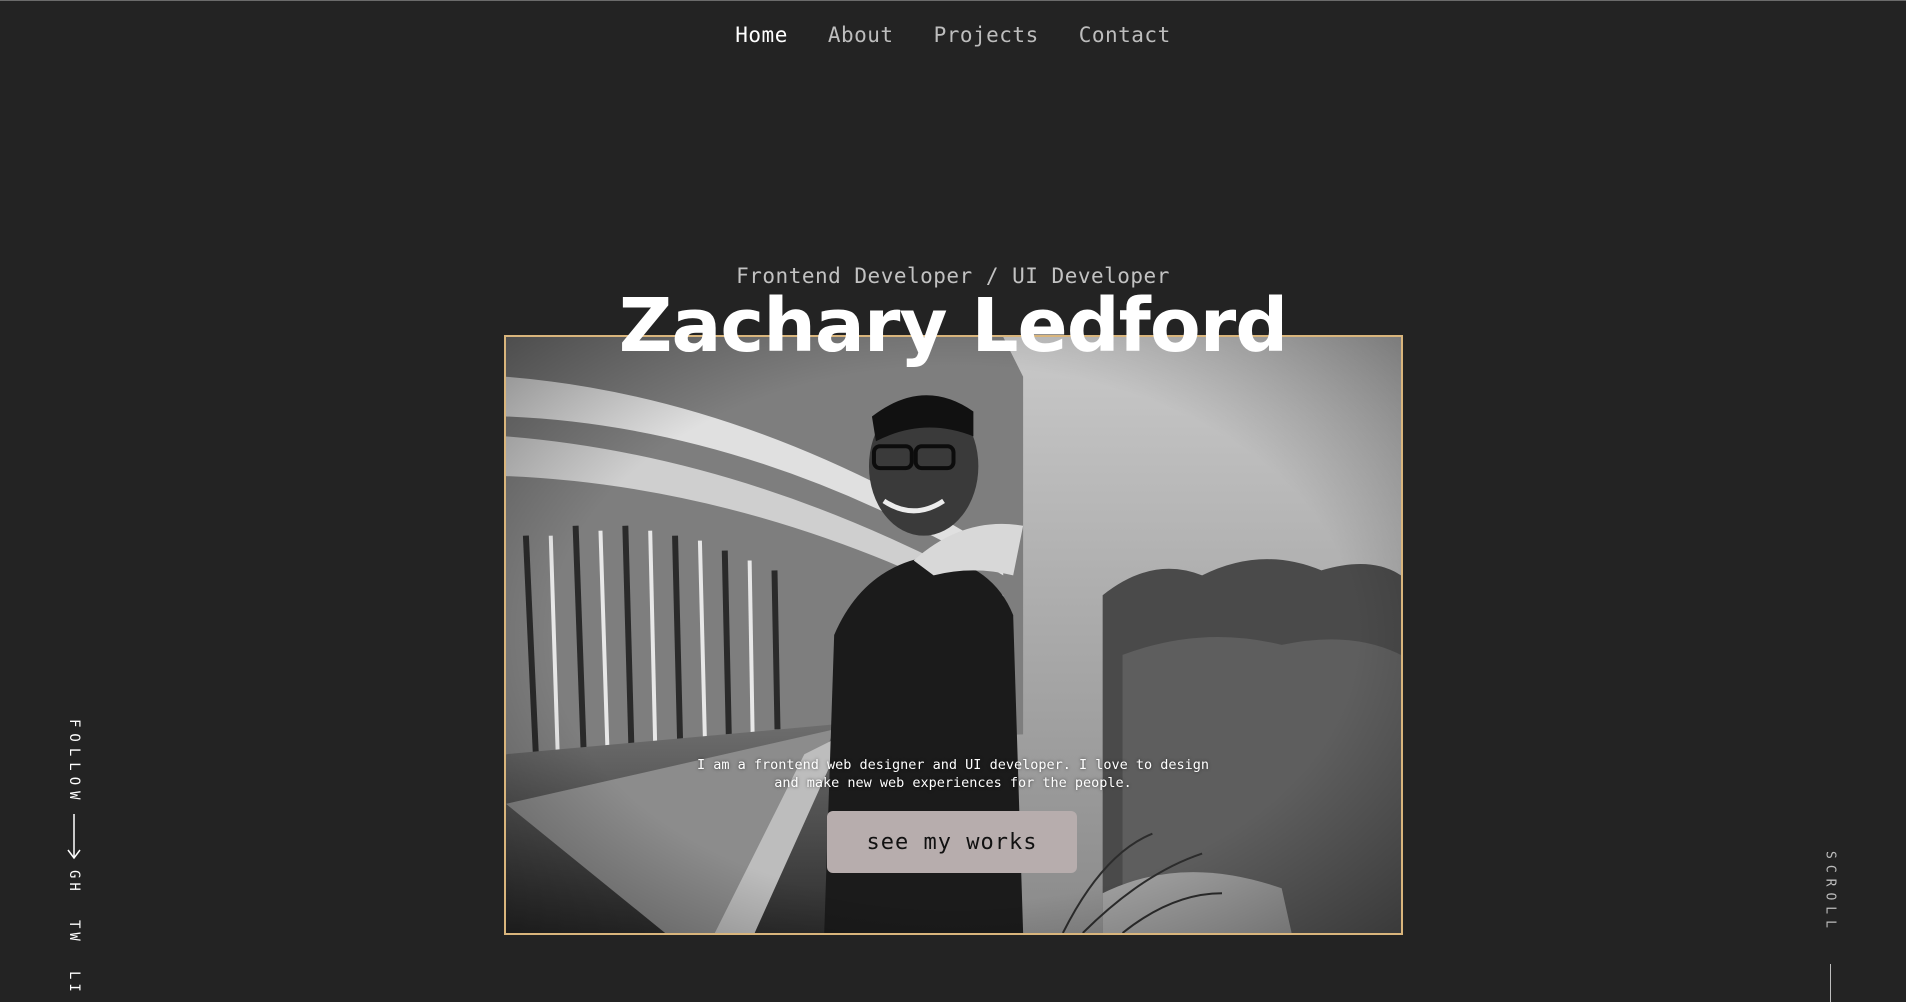 This screenshot has height=1002, width=1906. Describe the element at coordinates (953, 326) in the screenshot. I see `hero-name: Zachary Ledford` at that location.